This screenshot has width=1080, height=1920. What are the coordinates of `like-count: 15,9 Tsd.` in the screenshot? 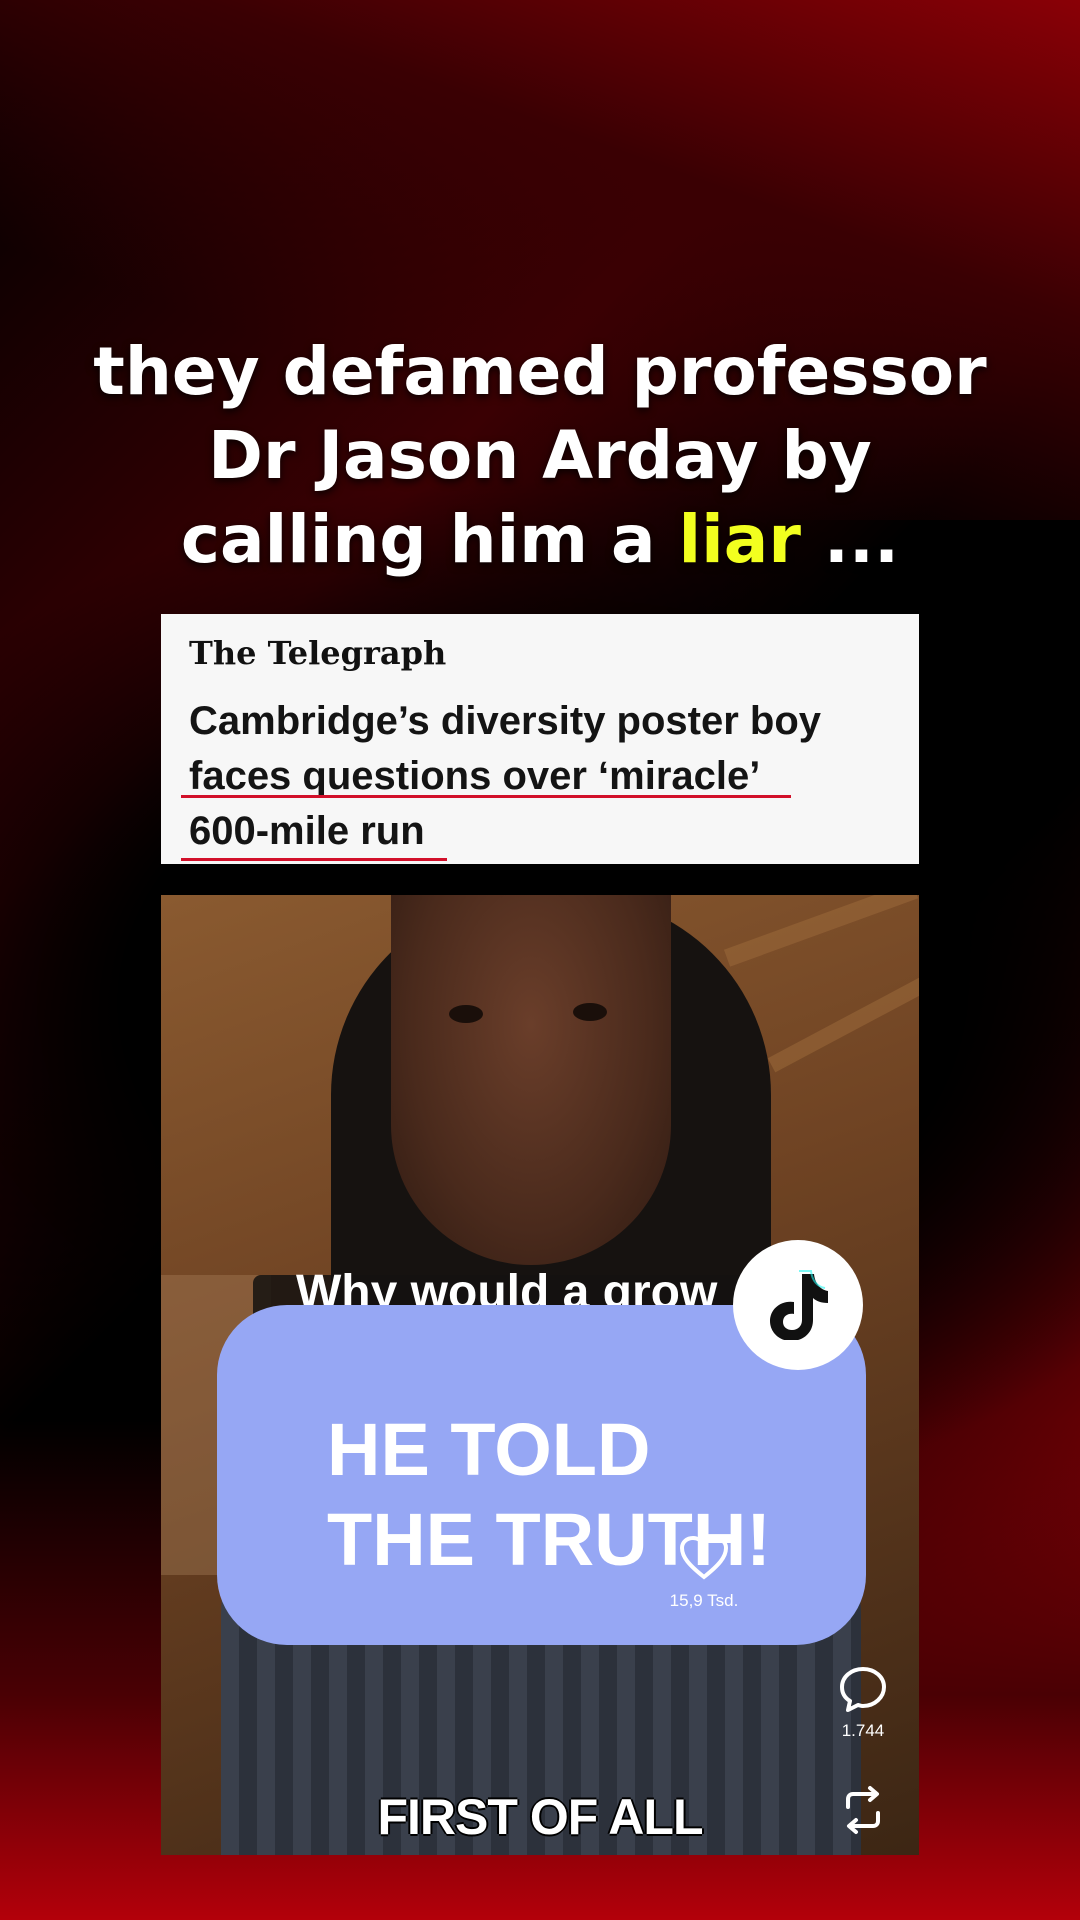 It's located at (704, 1600).